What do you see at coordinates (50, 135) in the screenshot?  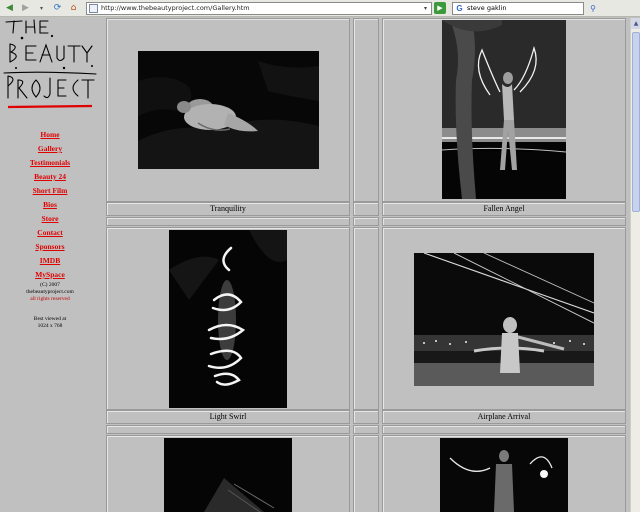 I see `nav-link-home: Home` at bounding box center [50, 135].